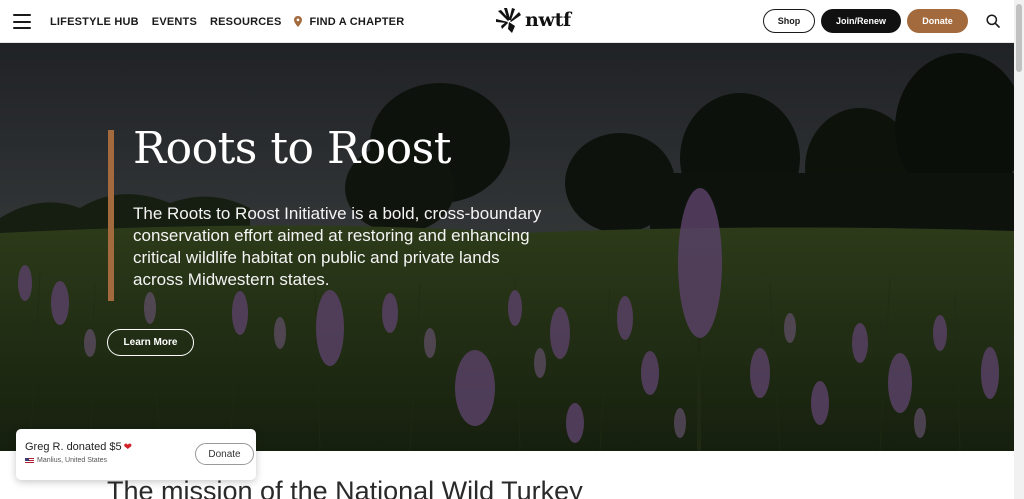  I want to click on header-donate-button: Donate, so click(937, 21).